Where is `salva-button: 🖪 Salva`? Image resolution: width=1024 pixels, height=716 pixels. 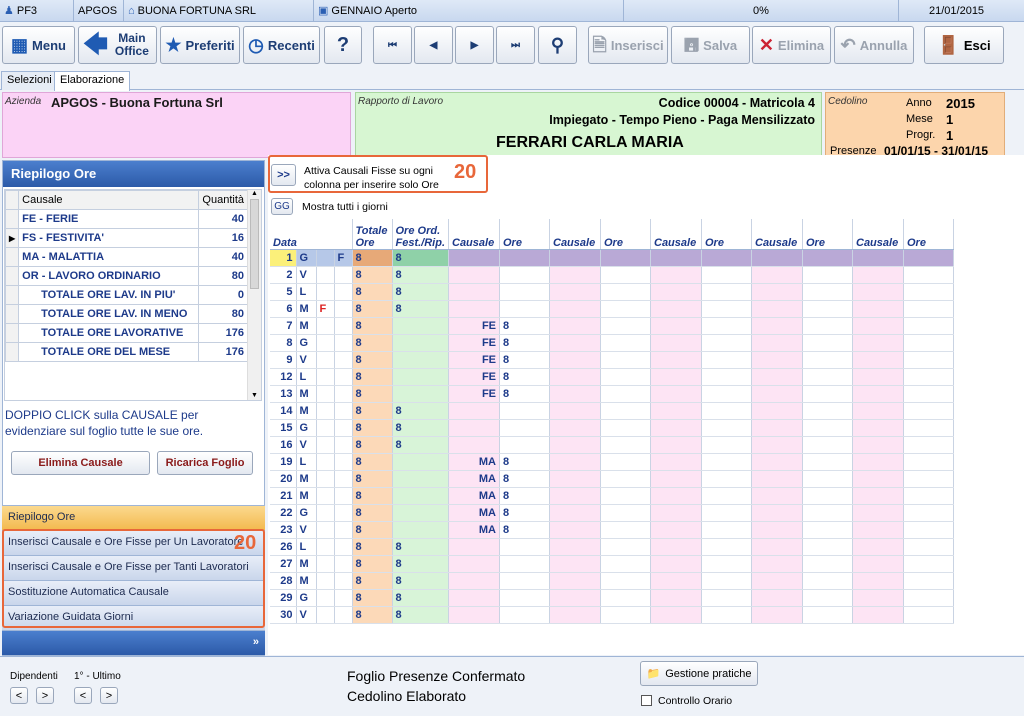
salva-button: 🖪 Salva is located at coordinates (710, 45).